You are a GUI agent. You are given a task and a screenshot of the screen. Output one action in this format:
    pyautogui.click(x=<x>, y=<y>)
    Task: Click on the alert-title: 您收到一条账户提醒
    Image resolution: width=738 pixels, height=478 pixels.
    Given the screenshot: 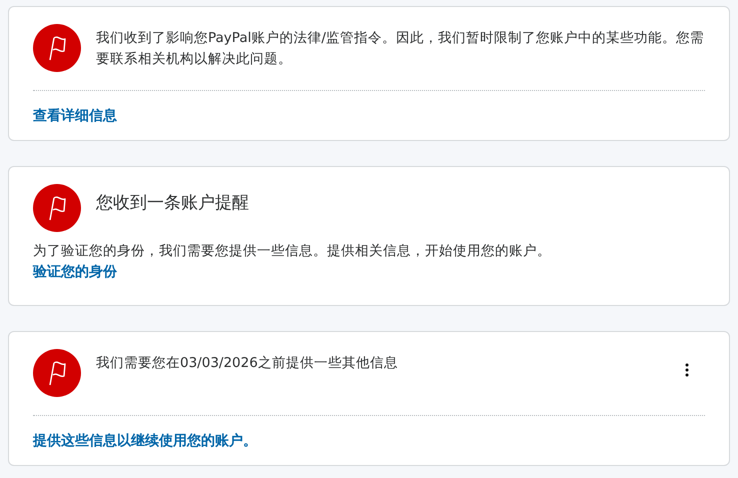 What is the action you would take?
    pyautogui.click(x=172, y=203)
    